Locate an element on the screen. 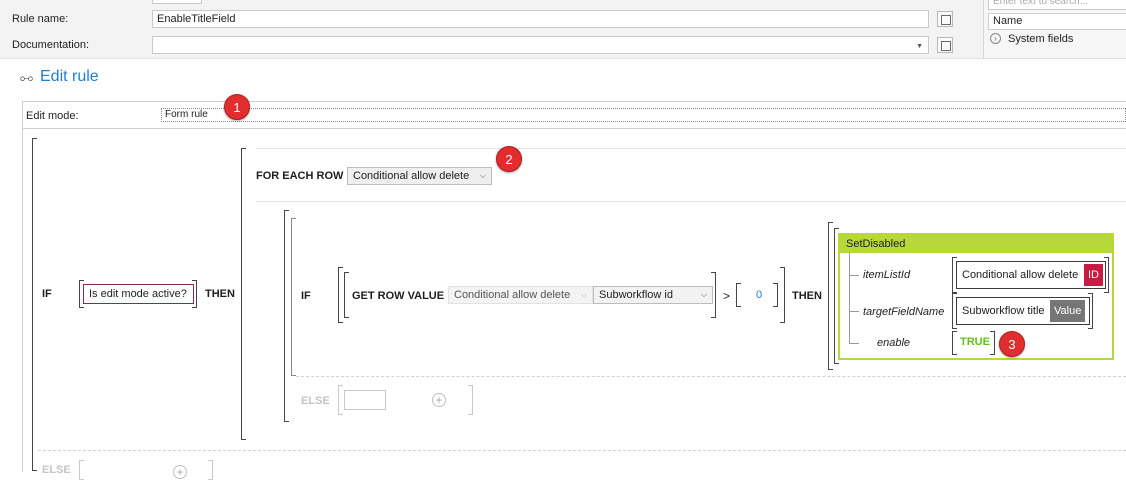  outer-if-bracket-left is located at coordinates (34, 304).